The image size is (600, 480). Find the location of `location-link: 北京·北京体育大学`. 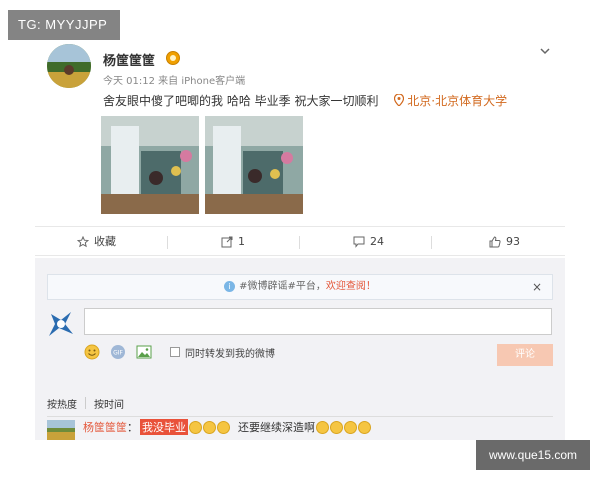

location-link: 北京·北京体育大学 is located at coordinates (450, 101).